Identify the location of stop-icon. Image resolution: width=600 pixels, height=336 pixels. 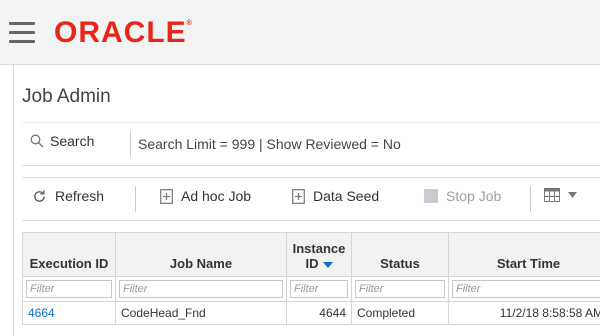
(431, 196).